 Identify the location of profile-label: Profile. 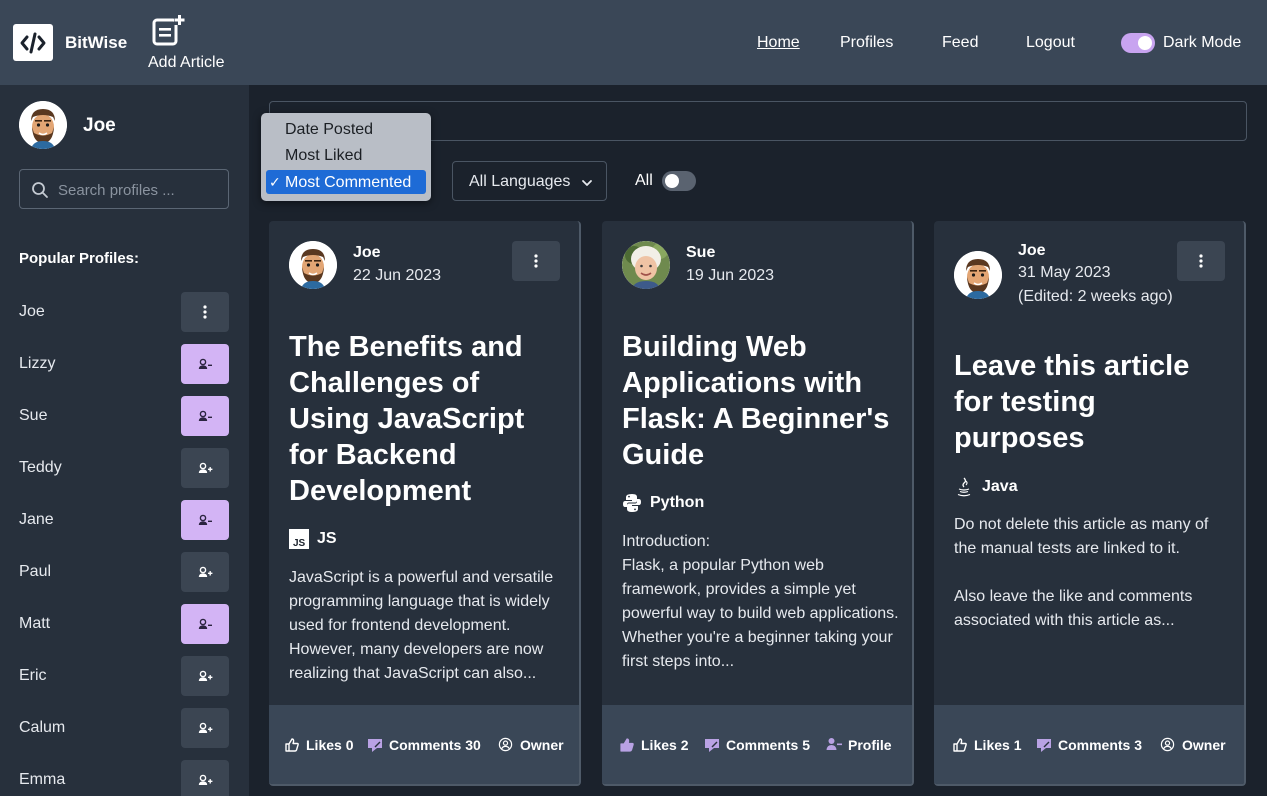
(870, 745).